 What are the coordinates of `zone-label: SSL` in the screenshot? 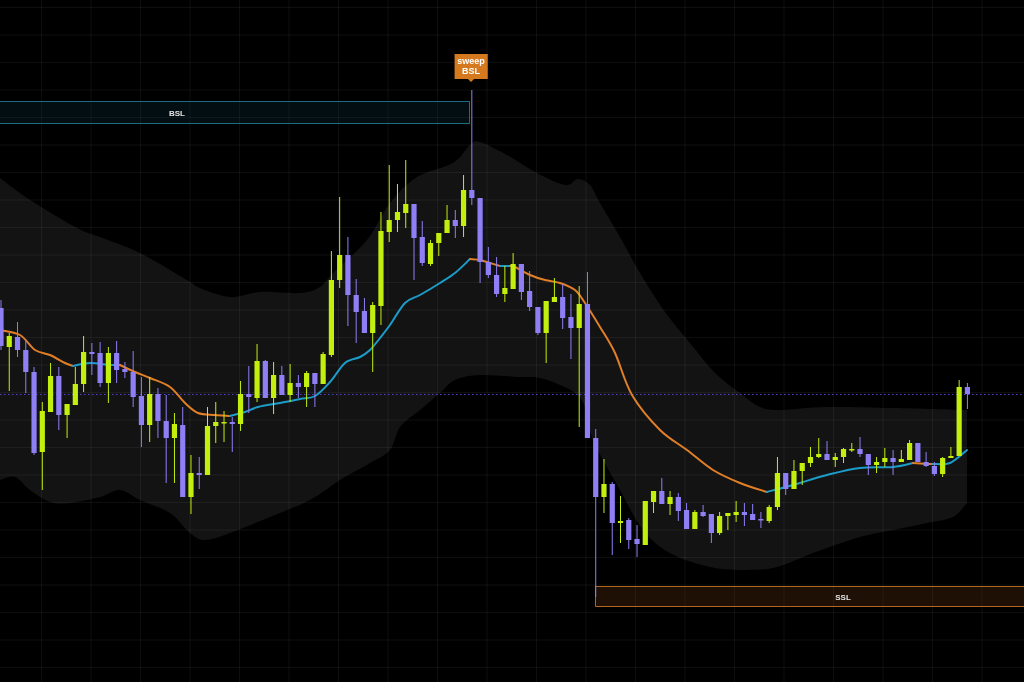 It's located at (843, 597).